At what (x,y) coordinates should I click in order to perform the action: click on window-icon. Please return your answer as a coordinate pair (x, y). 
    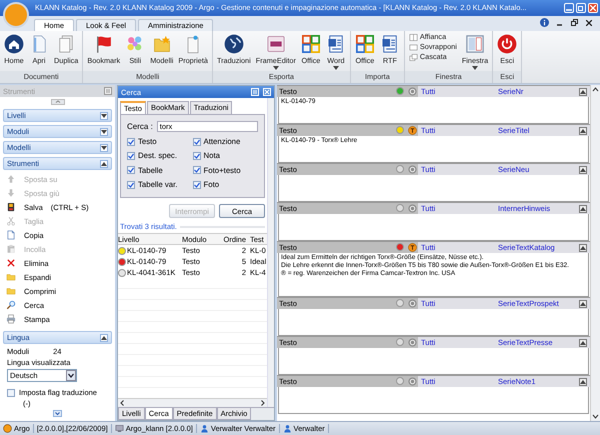
    Looking at the image, I should click on (413, 47).